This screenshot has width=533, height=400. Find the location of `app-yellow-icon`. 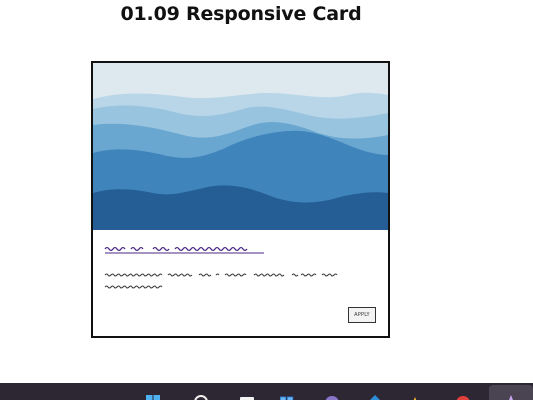

app-yellow-icon is located at coordinates (415, 397).